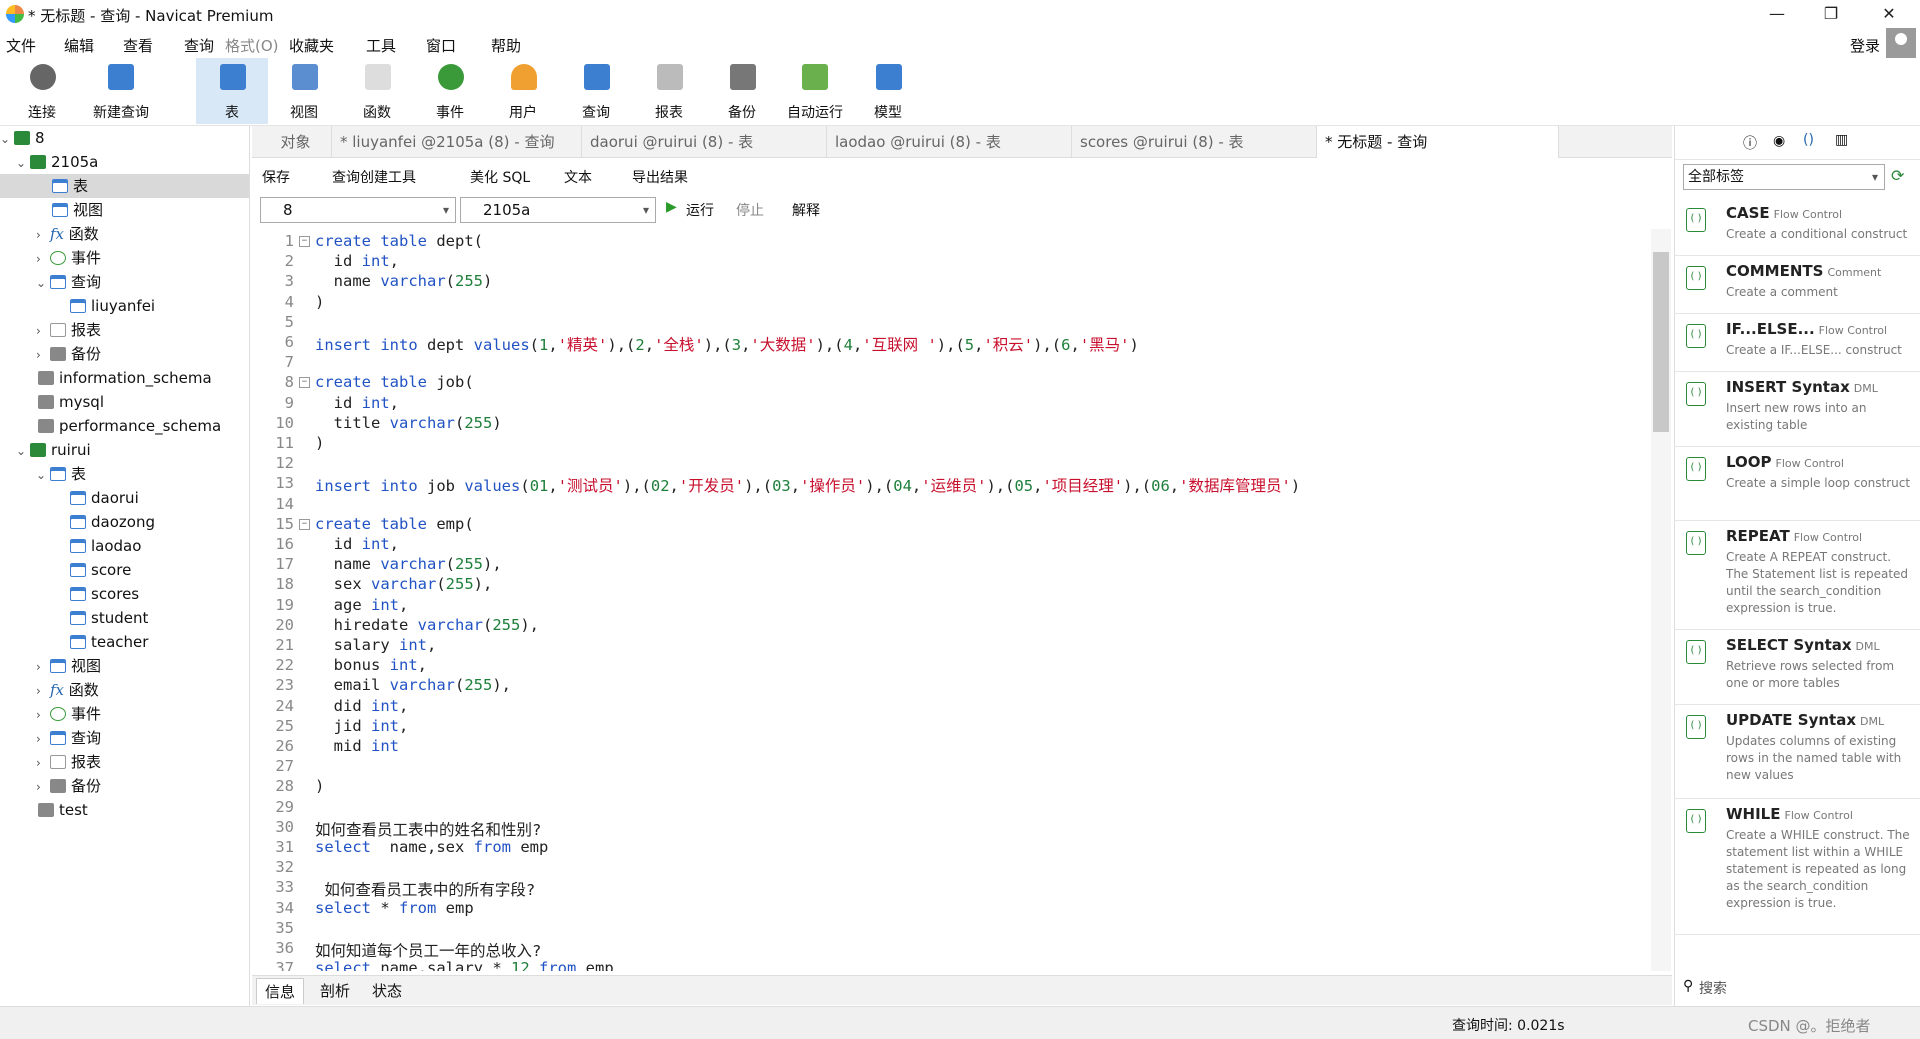 This screenshot has height=1039, width=1920. Describe the element at coordinates (121, 91) in the screenshot. I see `new-query-button: 新建查询` at that location.